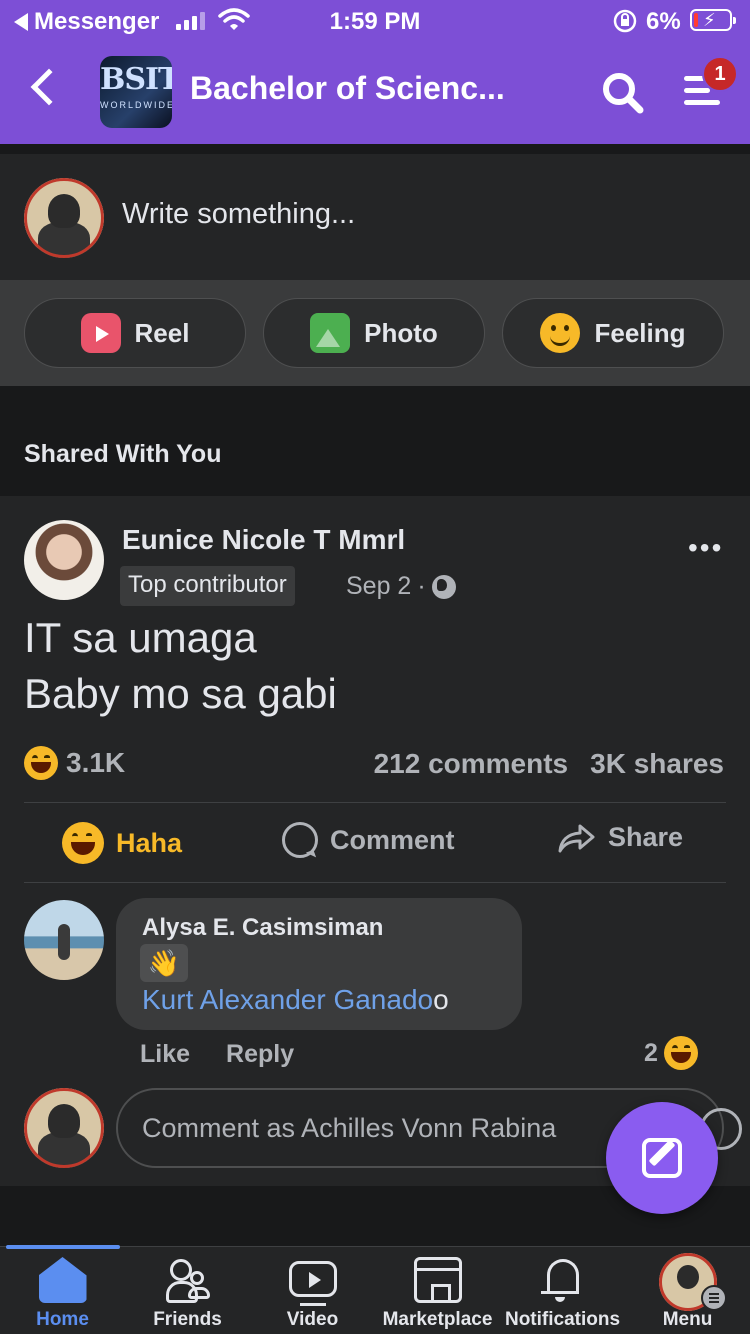 The image size is (750, 1334). What do you see at coordinates (207, 586) in the screenshot?
I see `top-contributor-badge: Top contributor` at bounding box center [207, 586].